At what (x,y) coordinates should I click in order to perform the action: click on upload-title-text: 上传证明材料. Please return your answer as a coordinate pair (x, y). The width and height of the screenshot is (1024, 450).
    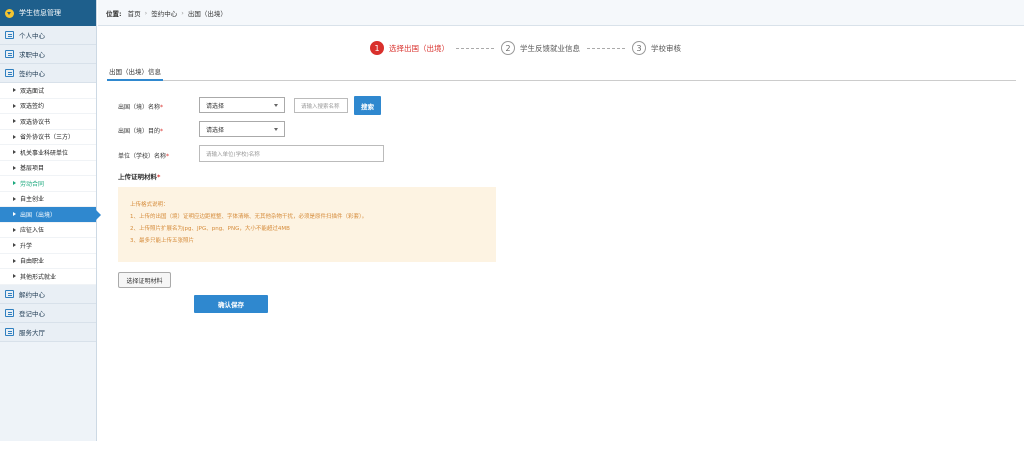
    Looking at the image, I should click on (137, 177).